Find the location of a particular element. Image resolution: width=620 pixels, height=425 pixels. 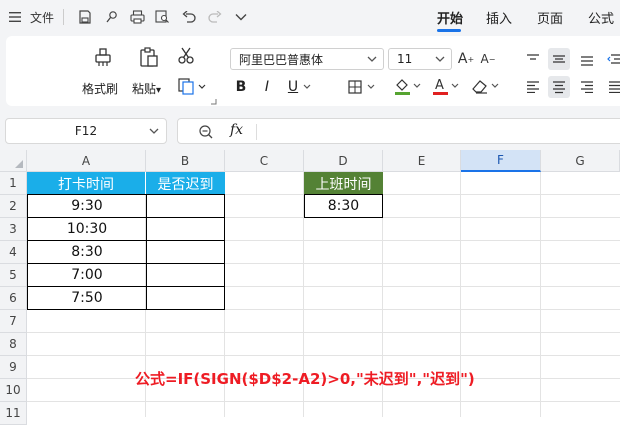

share-icon is located at coordinates (112, 17).